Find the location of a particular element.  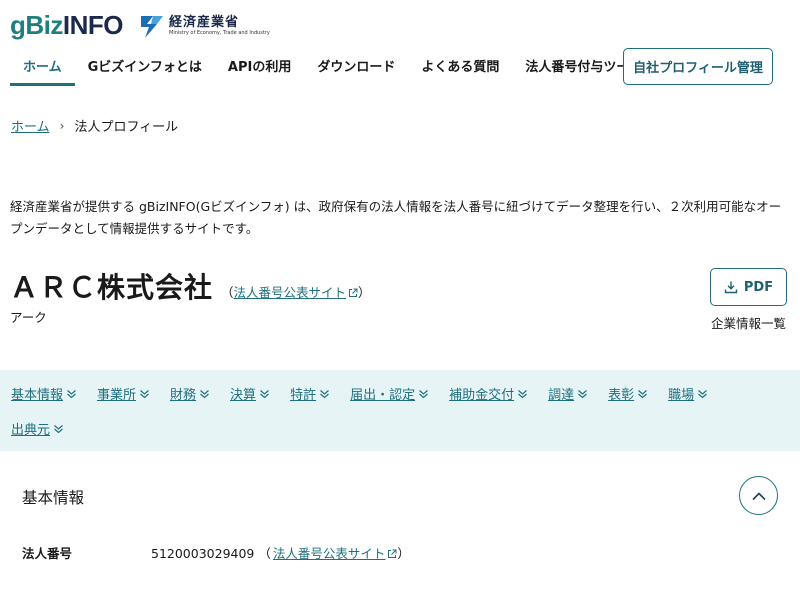

breadcrumb: ホーム › 法人プロフィール is located at coordinates (95, 126).